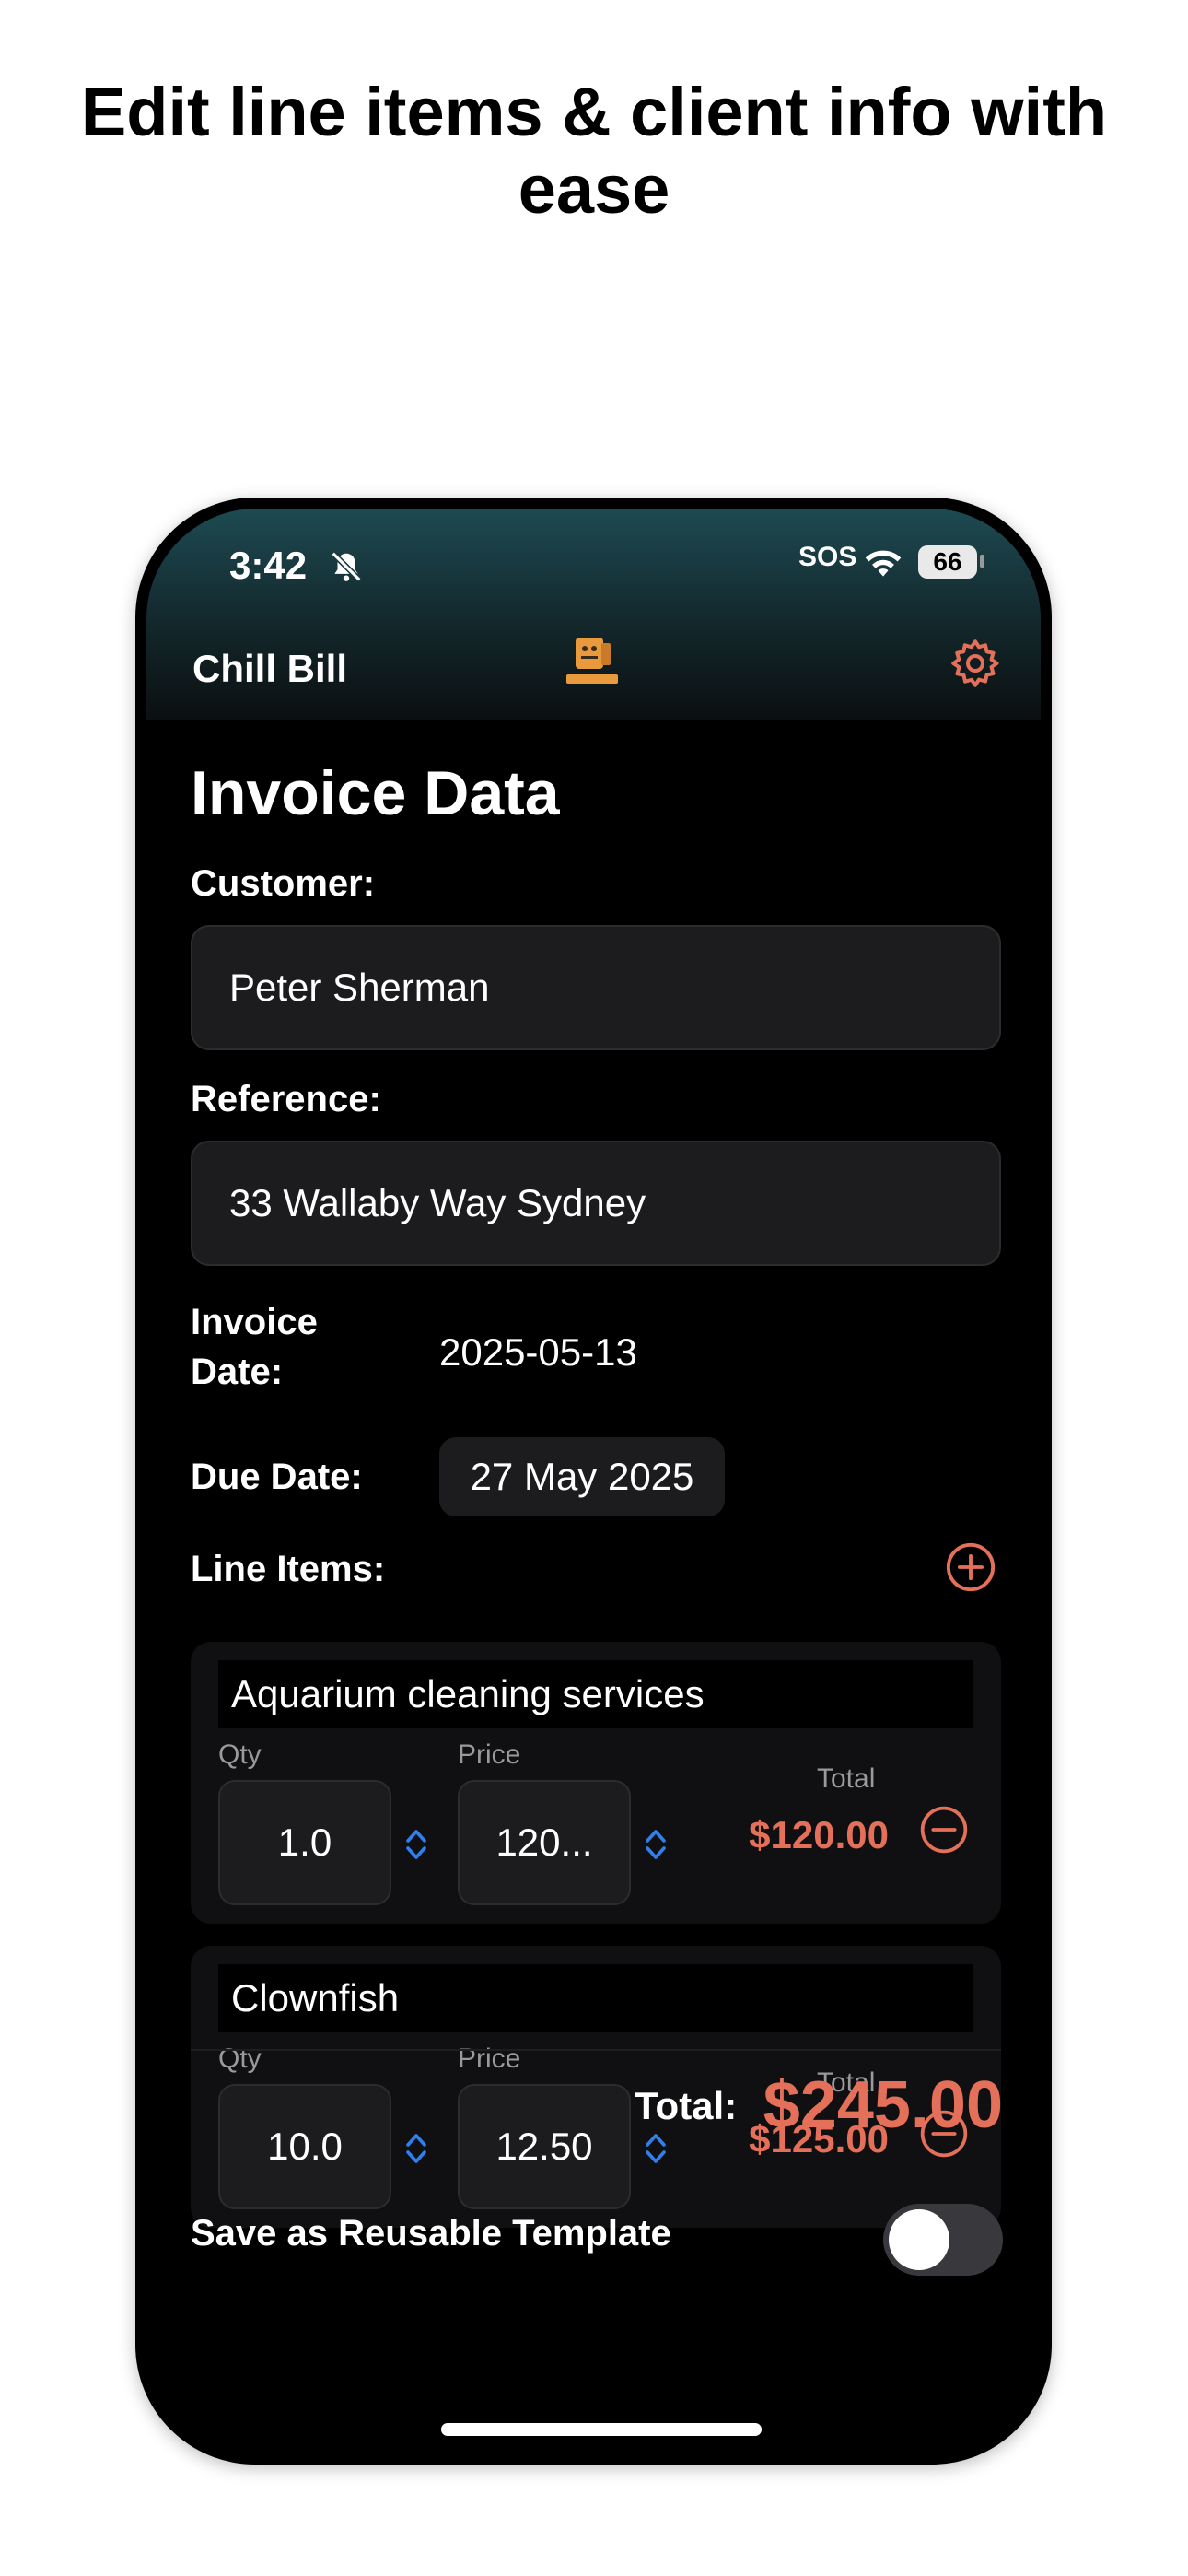 The width and height of the screenshot is (1188, 2576). I want to click on qty-label: Qty, so click(240, 1754).